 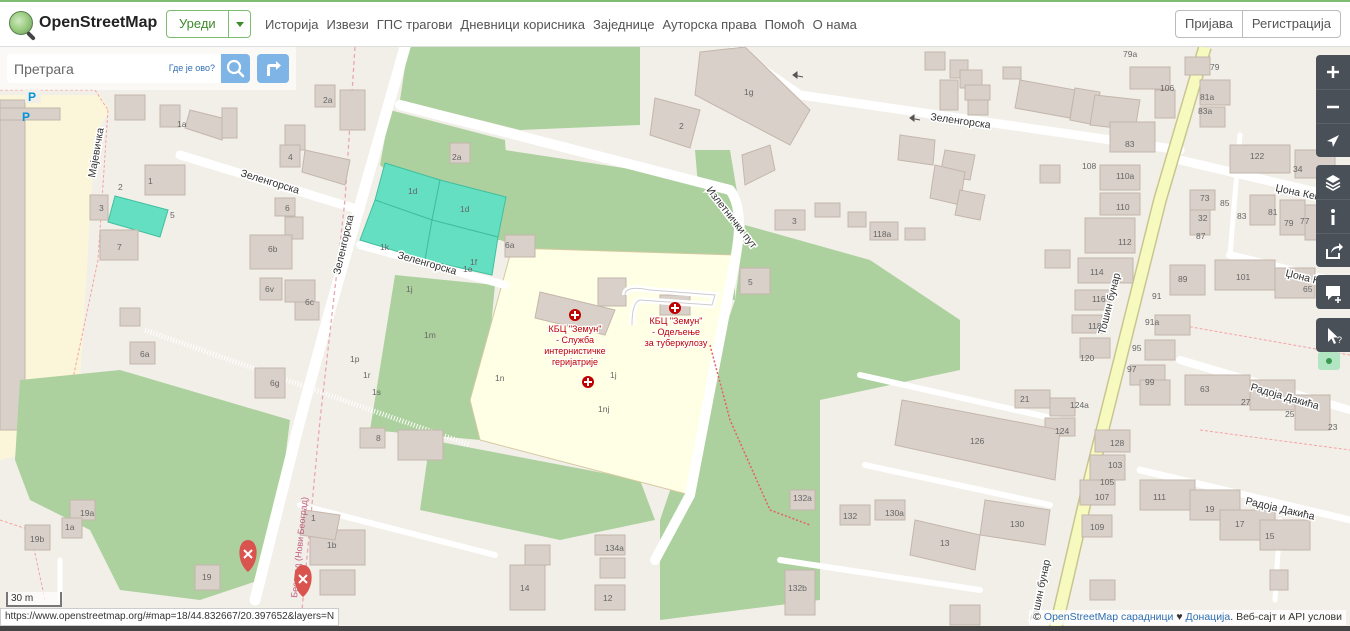 What do you see at coordinates (1167, 88) in the screenshot?
I see `house-number-label: 106` at bounding box center [1167, 88].